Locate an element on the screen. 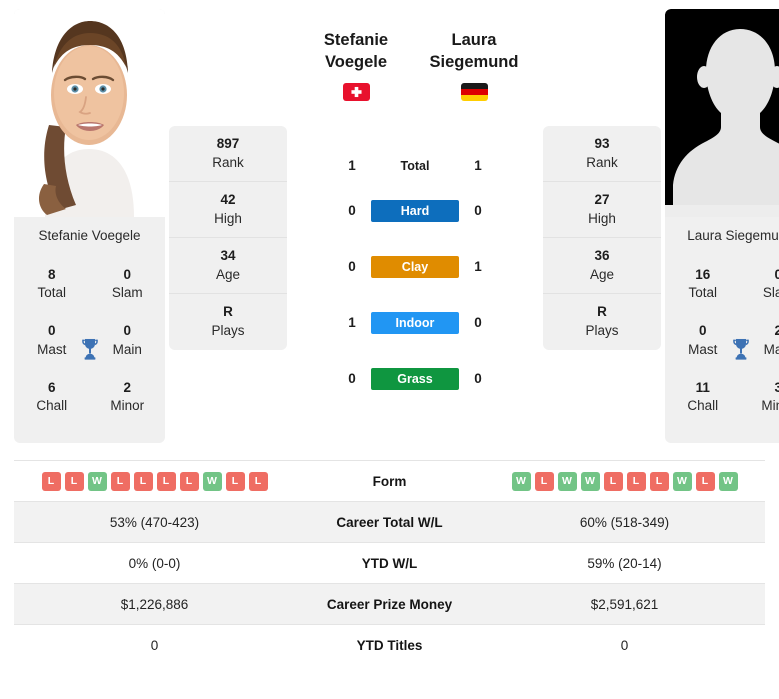 This screenshot has width=779, height=699. title-stat-main-right: 2 Main is located at coordinates (760, 342).